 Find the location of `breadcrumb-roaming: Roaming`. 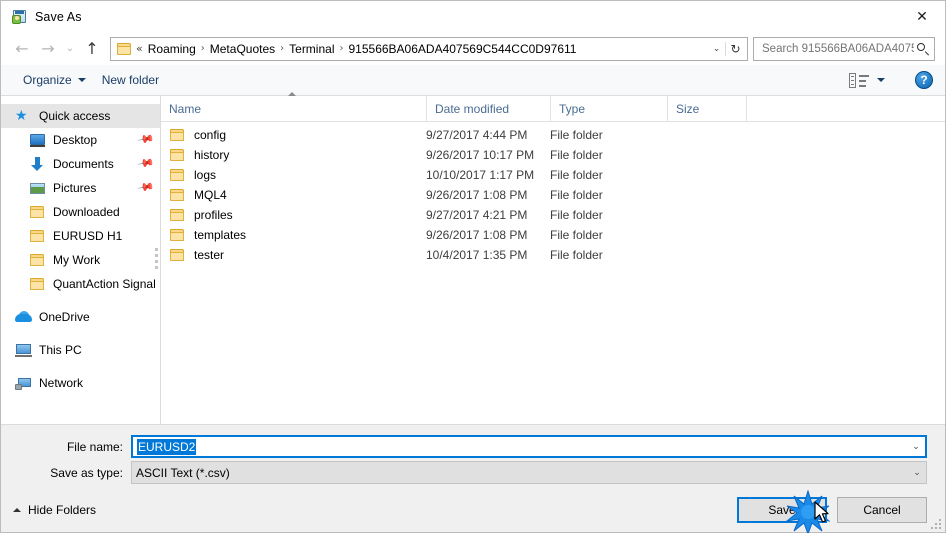

breadcrumb-roaming: Roaming is located at coordinates (172, 49).